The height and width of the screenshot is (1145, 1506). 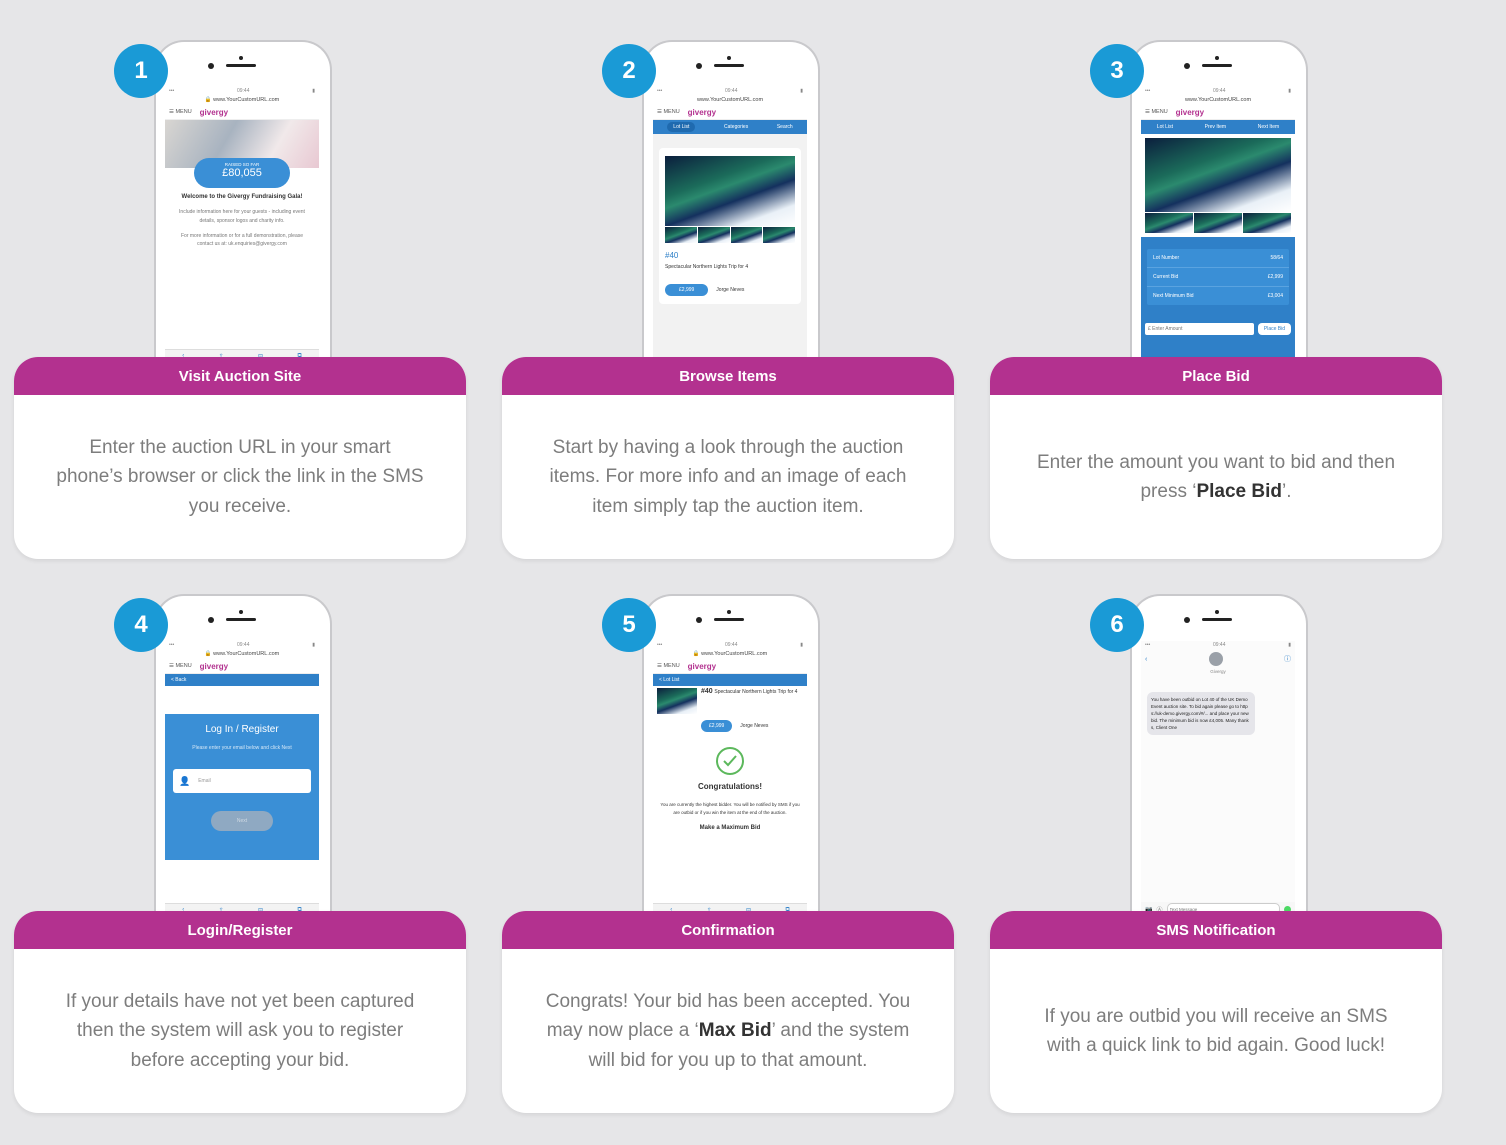 I want to click on nav-tabs: Lot List Categories Search, so click(x=730, y=127).